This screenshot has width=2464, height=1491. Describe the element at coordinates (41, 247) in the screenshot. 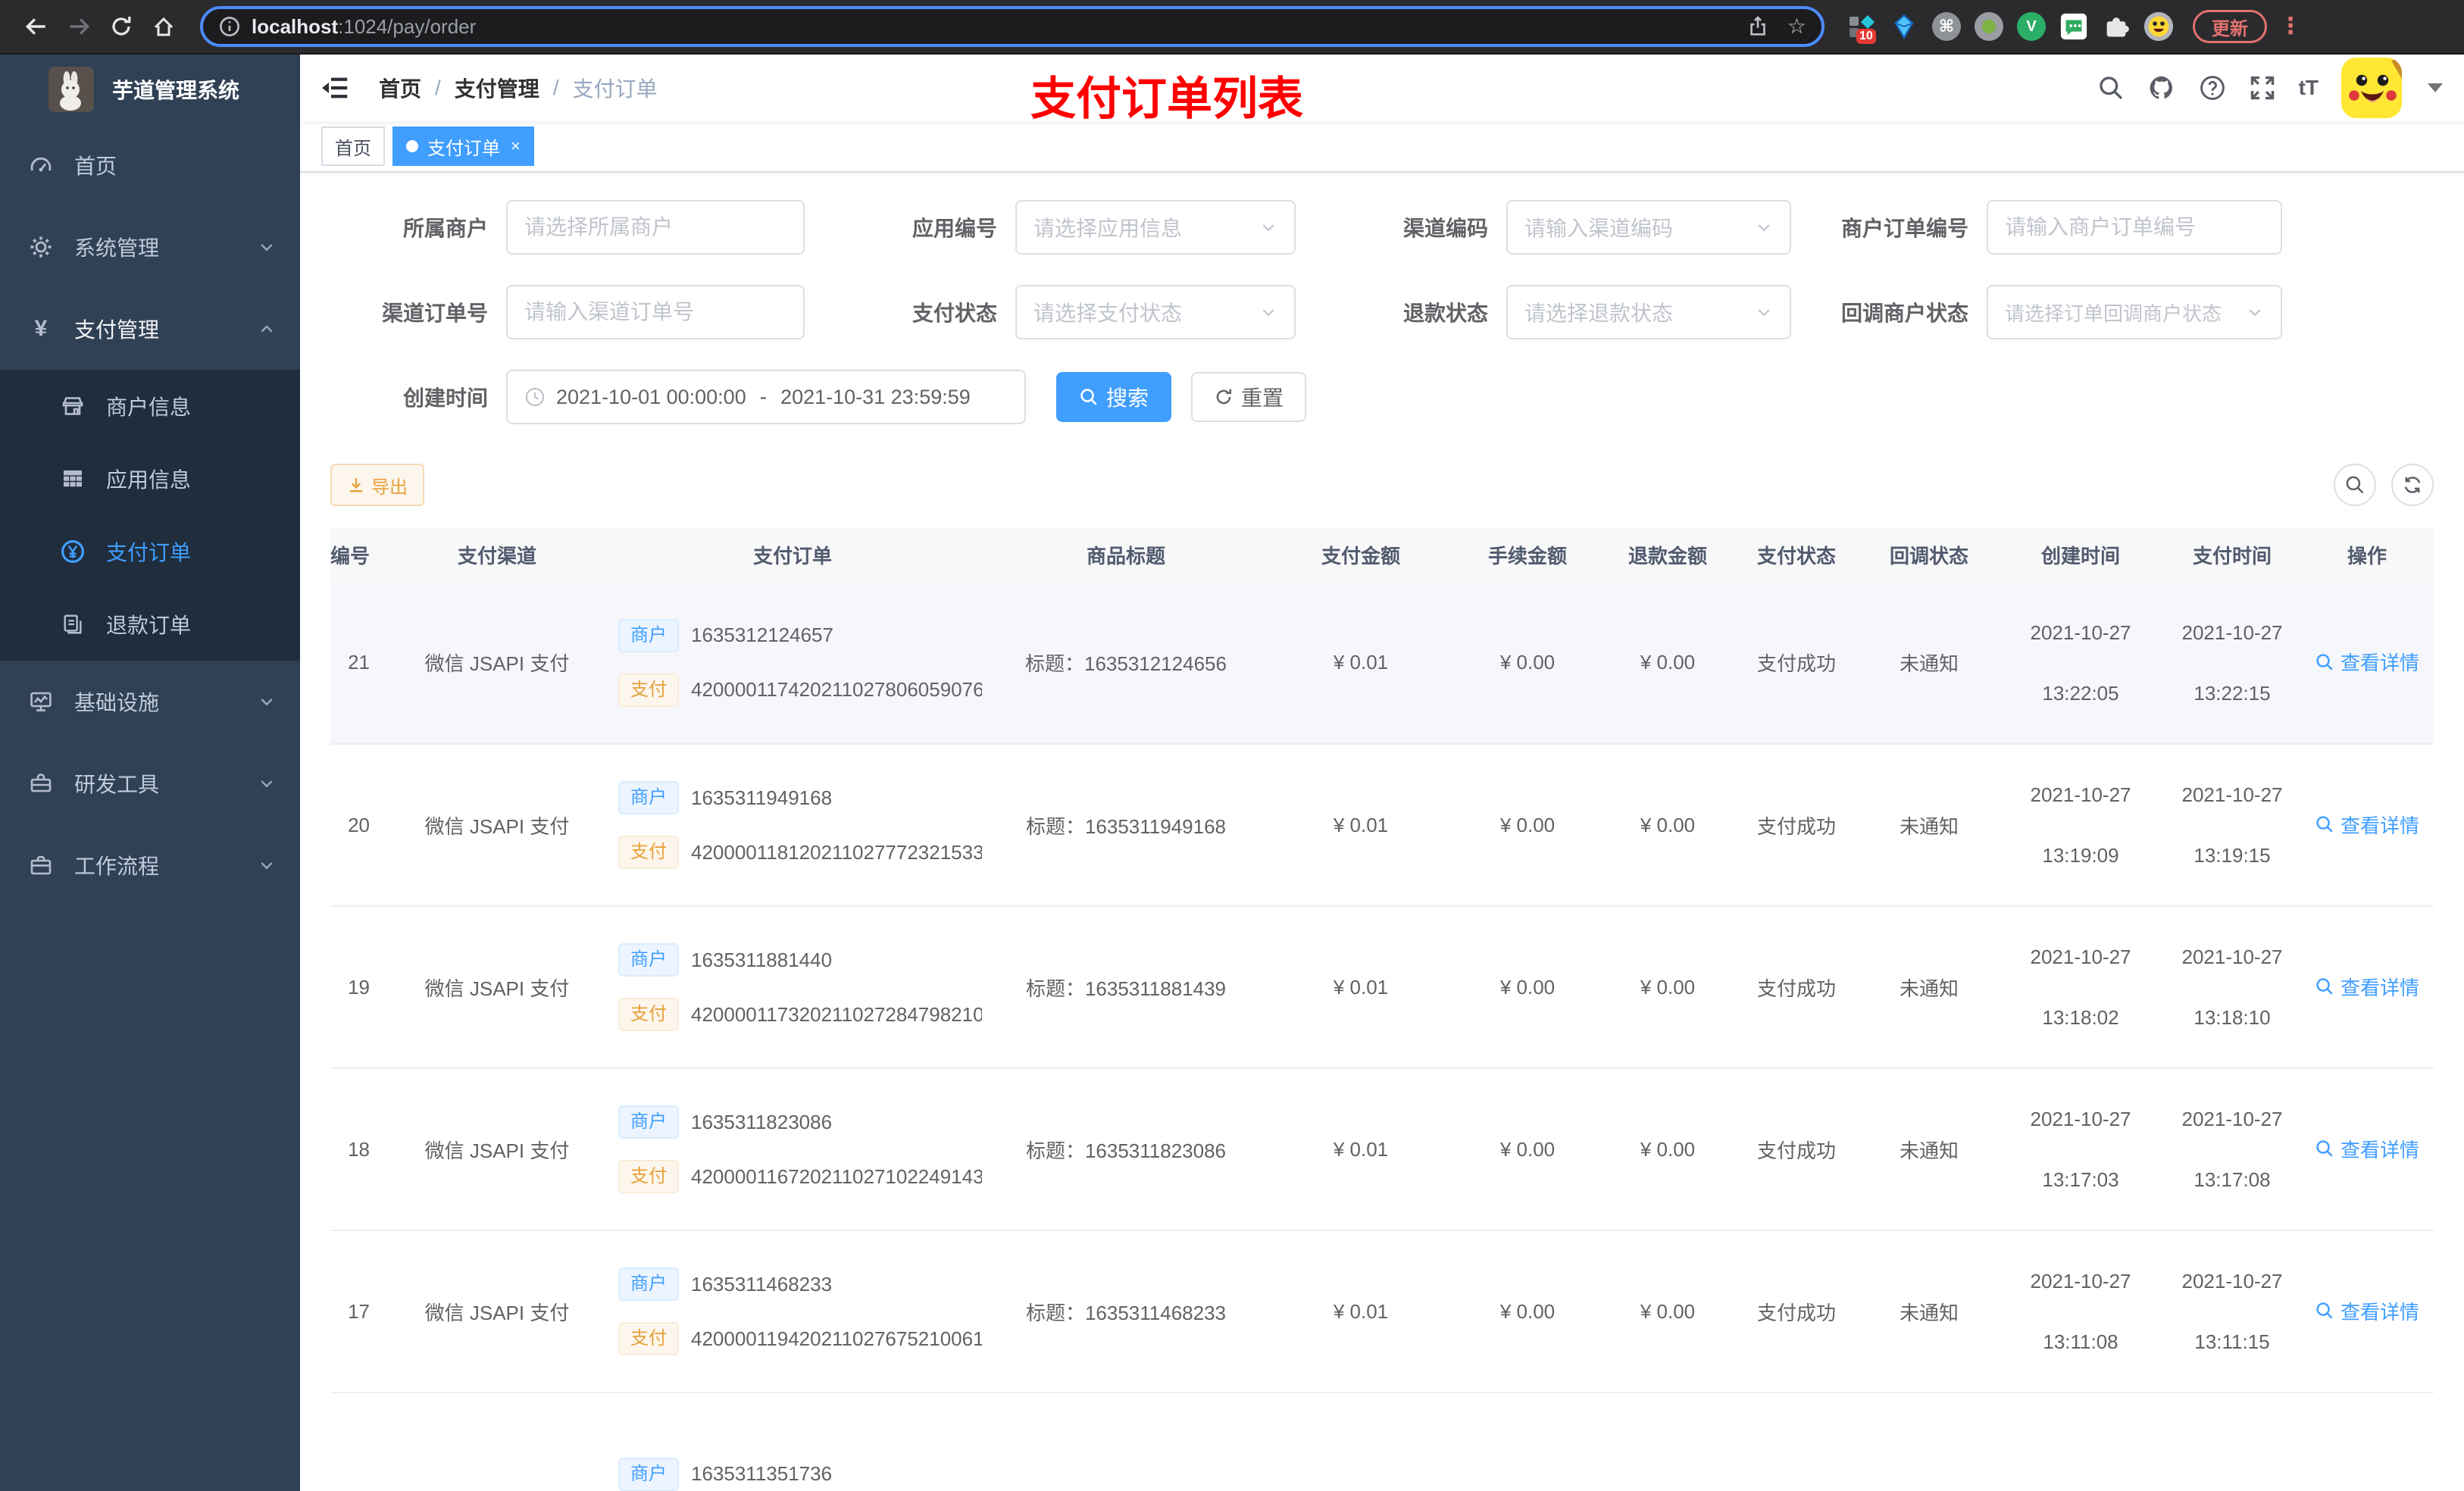

I see `gear-icon` at that location.